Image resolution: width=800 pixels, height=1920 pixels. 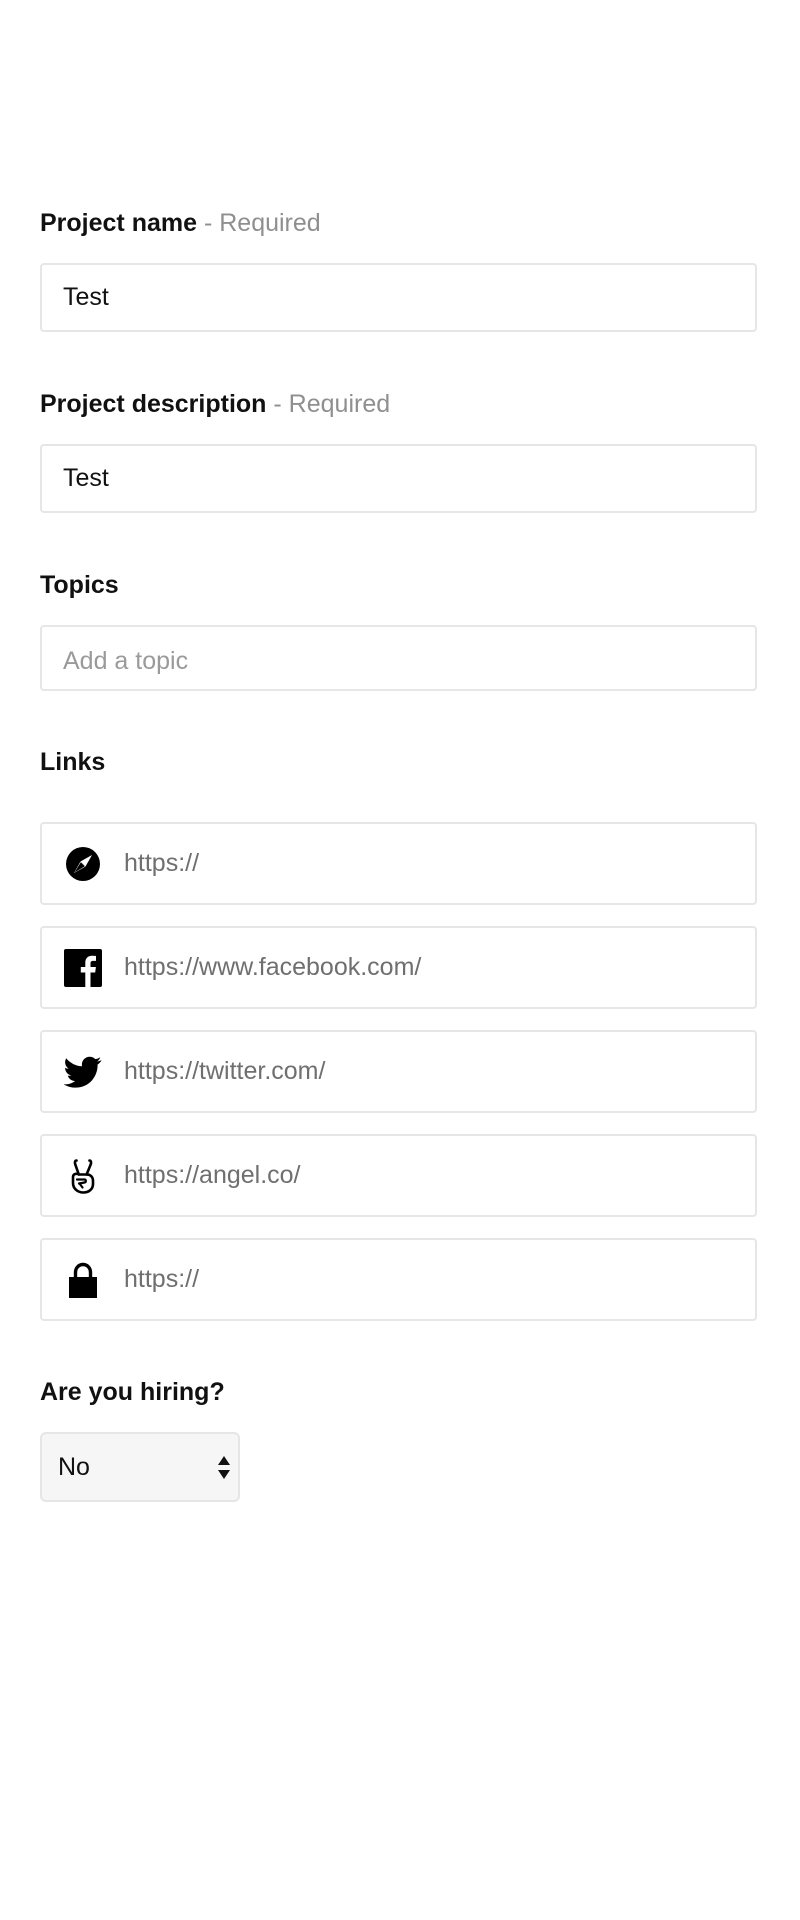 What do you see at coordinates (83, 1176) in the screenshot?
I see `angellist-icon` at bounding box center [83, 1176].